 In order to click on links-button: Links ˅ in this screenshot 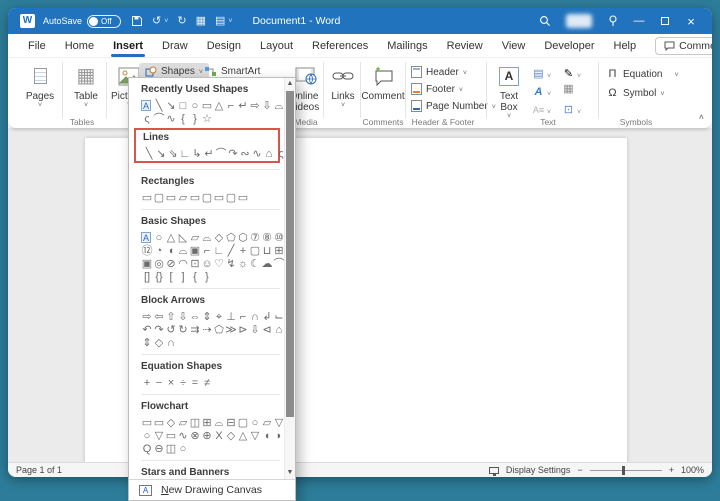, I will do `click(343, 86)`.